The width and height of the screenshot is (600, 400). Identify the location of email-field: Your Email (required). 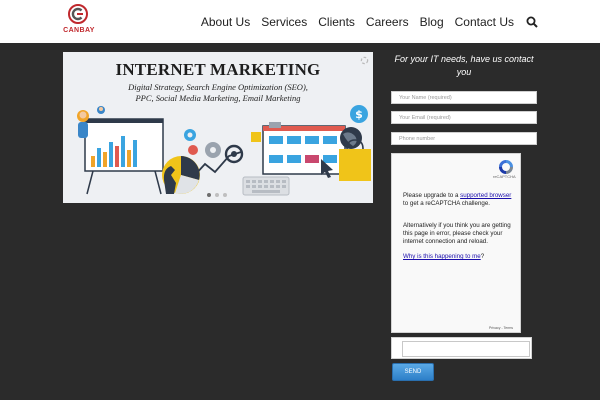
(464, 117).